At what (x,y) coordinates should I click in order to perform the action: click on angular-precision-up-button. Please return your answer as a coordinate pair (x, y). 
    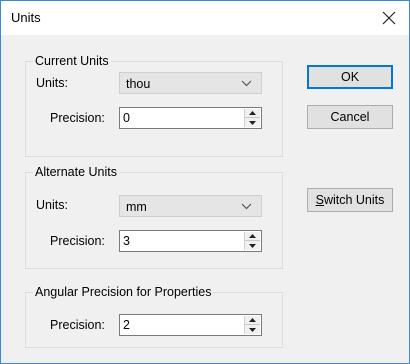
    Looking at the image, I should click on (252, 320).